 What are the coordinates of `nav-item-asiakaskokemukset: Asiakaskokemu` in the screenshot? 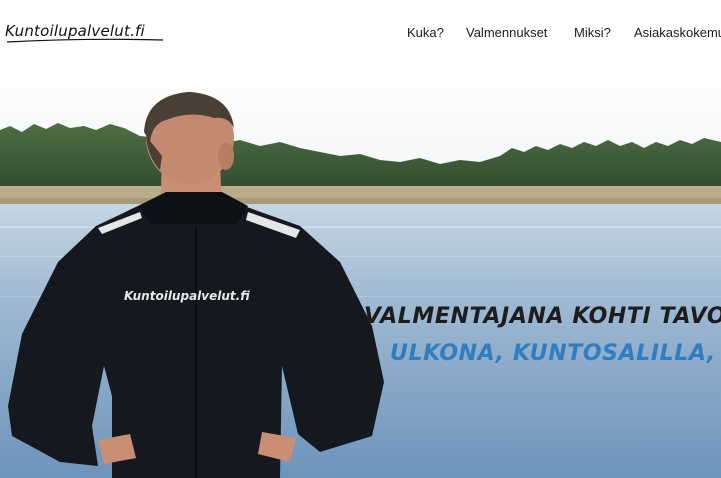 It's located at (677, 32).